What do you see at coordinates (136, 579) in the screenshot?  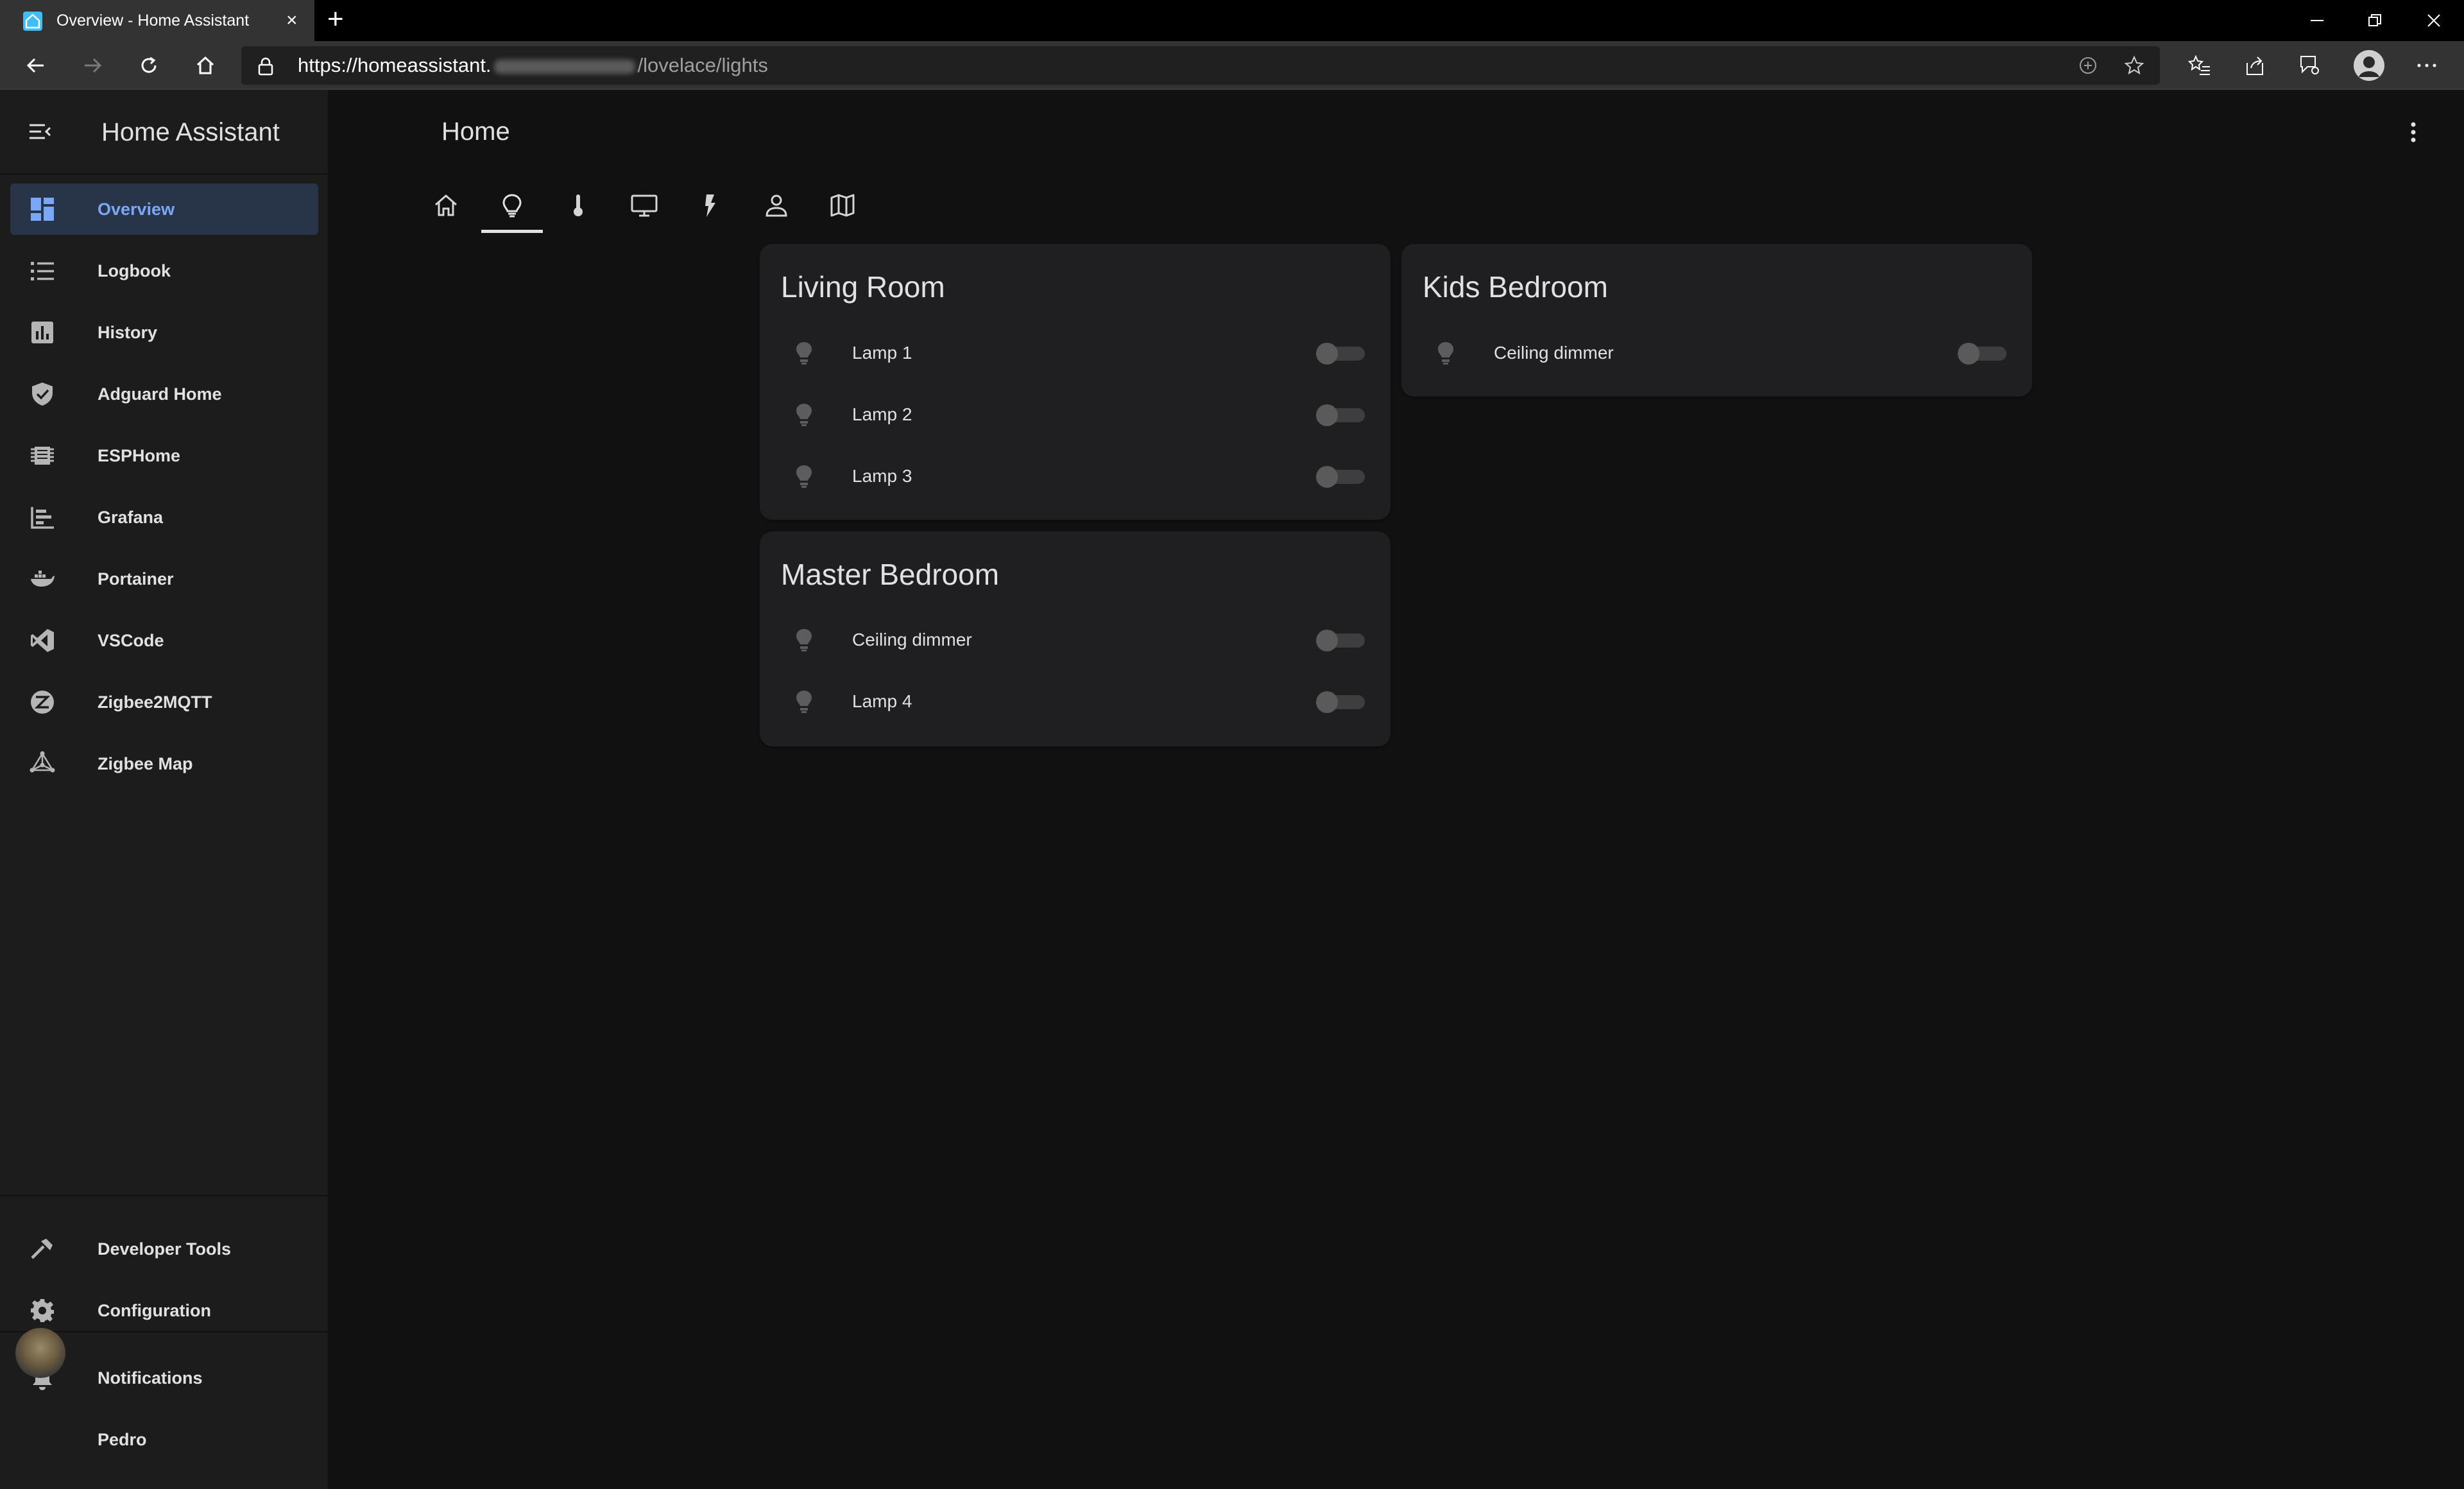 I see `sidebar-item-label: Portainer` at bounding box center [136, 579].